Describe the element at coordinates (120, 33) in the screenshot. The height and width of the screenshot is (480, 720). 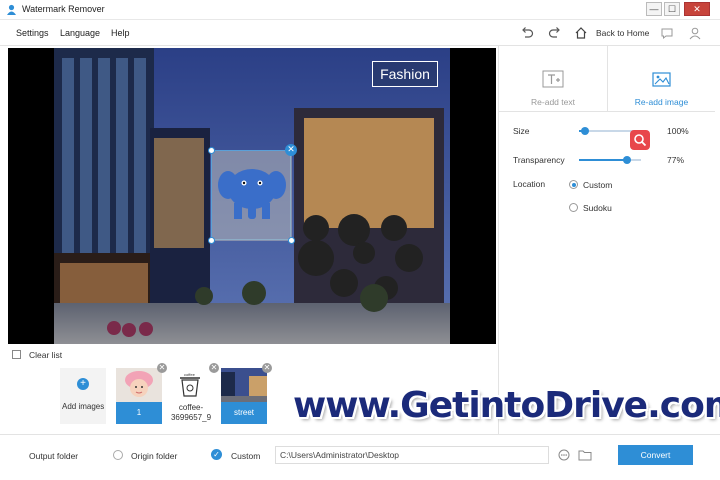
I see `menu-help: Help` at that location.